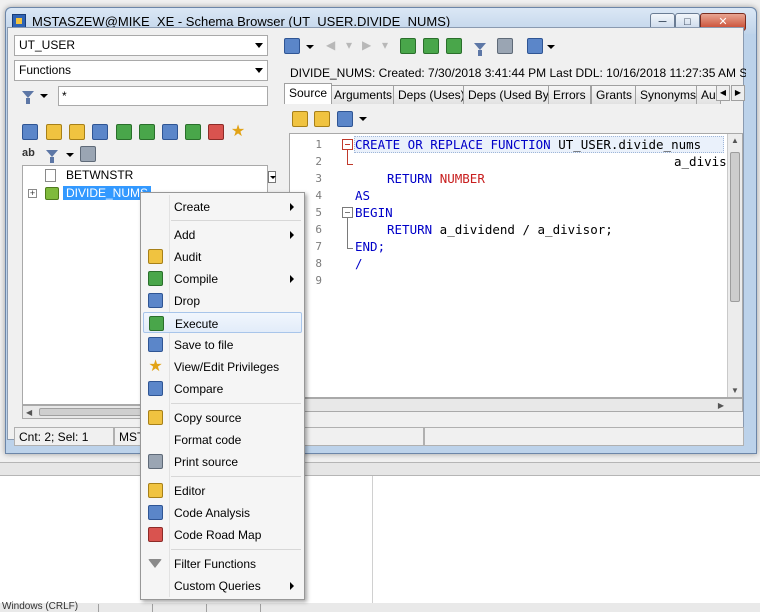 This screenshot has height=612, width=760. What do you see at coordinates (318, 178) in the screenshot?
I see `line-number: 3` at bounding box center [318, 178].